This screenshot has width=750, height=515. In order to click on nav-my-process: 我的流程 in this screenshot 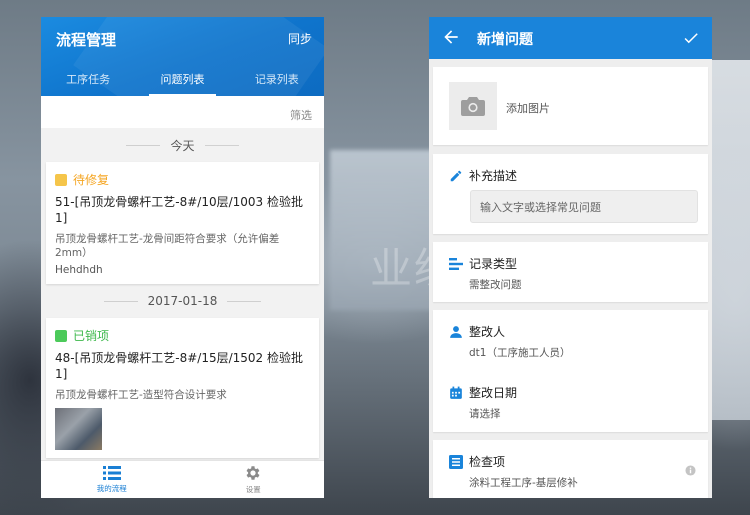, I will do `click(112, 479)`.